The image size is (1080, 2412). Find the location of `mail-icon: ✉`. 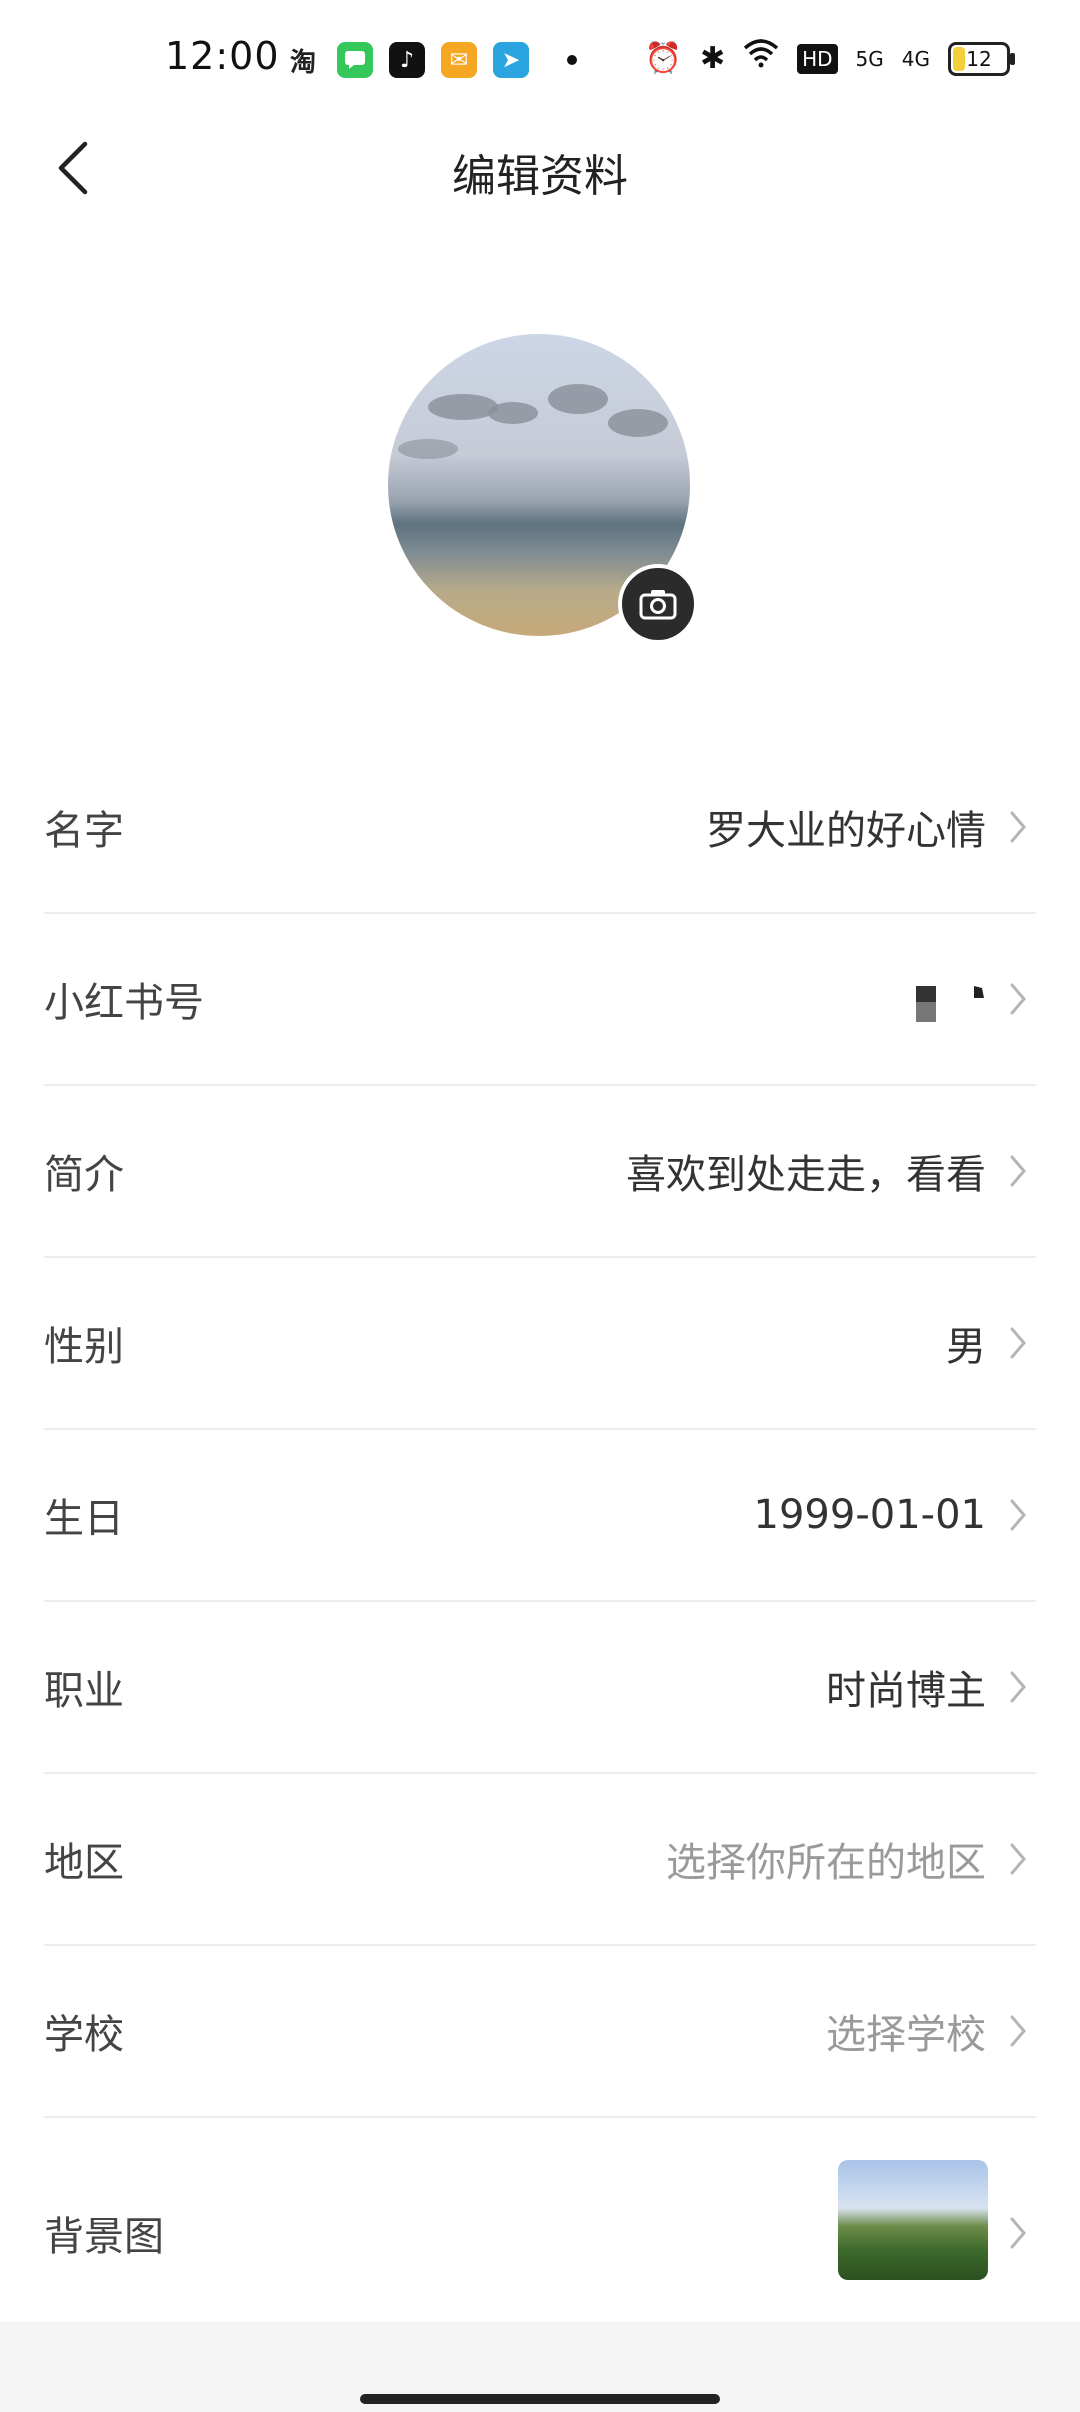

mail-icon: ✉ is located at coordinates (459, 60).